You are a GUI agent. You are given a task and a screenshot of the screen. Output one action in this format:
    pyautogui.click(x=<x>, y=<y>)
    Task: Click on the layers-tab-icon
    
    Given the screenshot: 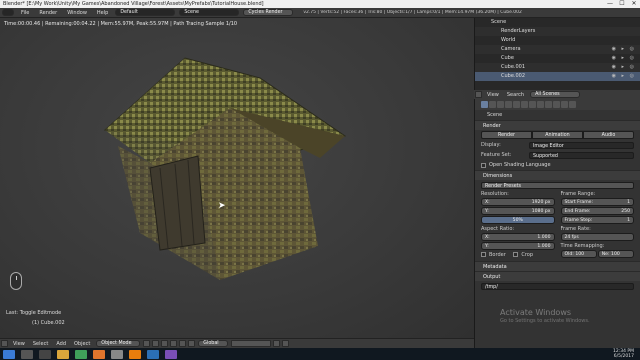 What is the action you would take?
    pyautogui.click(x=492, y=104)
    